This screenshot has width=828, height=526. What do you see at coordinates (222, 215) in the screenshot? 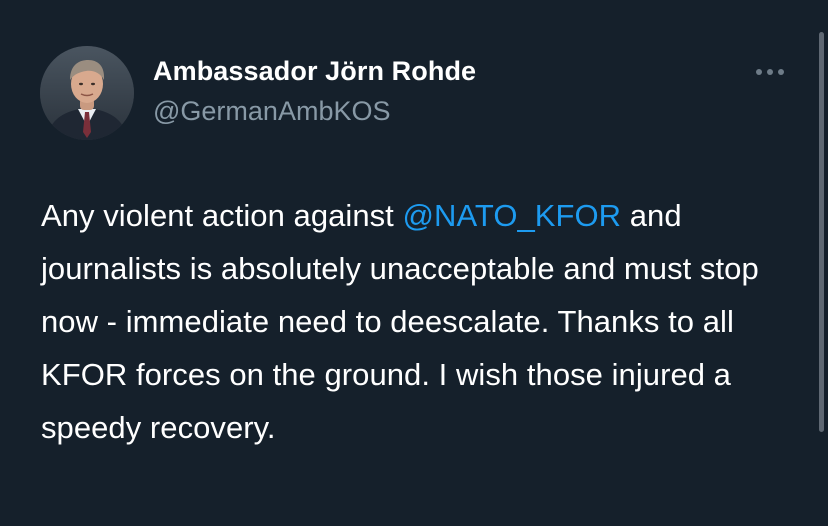
I see `tweet-text-part: Any violent action against` at bounding box center [222, 215].